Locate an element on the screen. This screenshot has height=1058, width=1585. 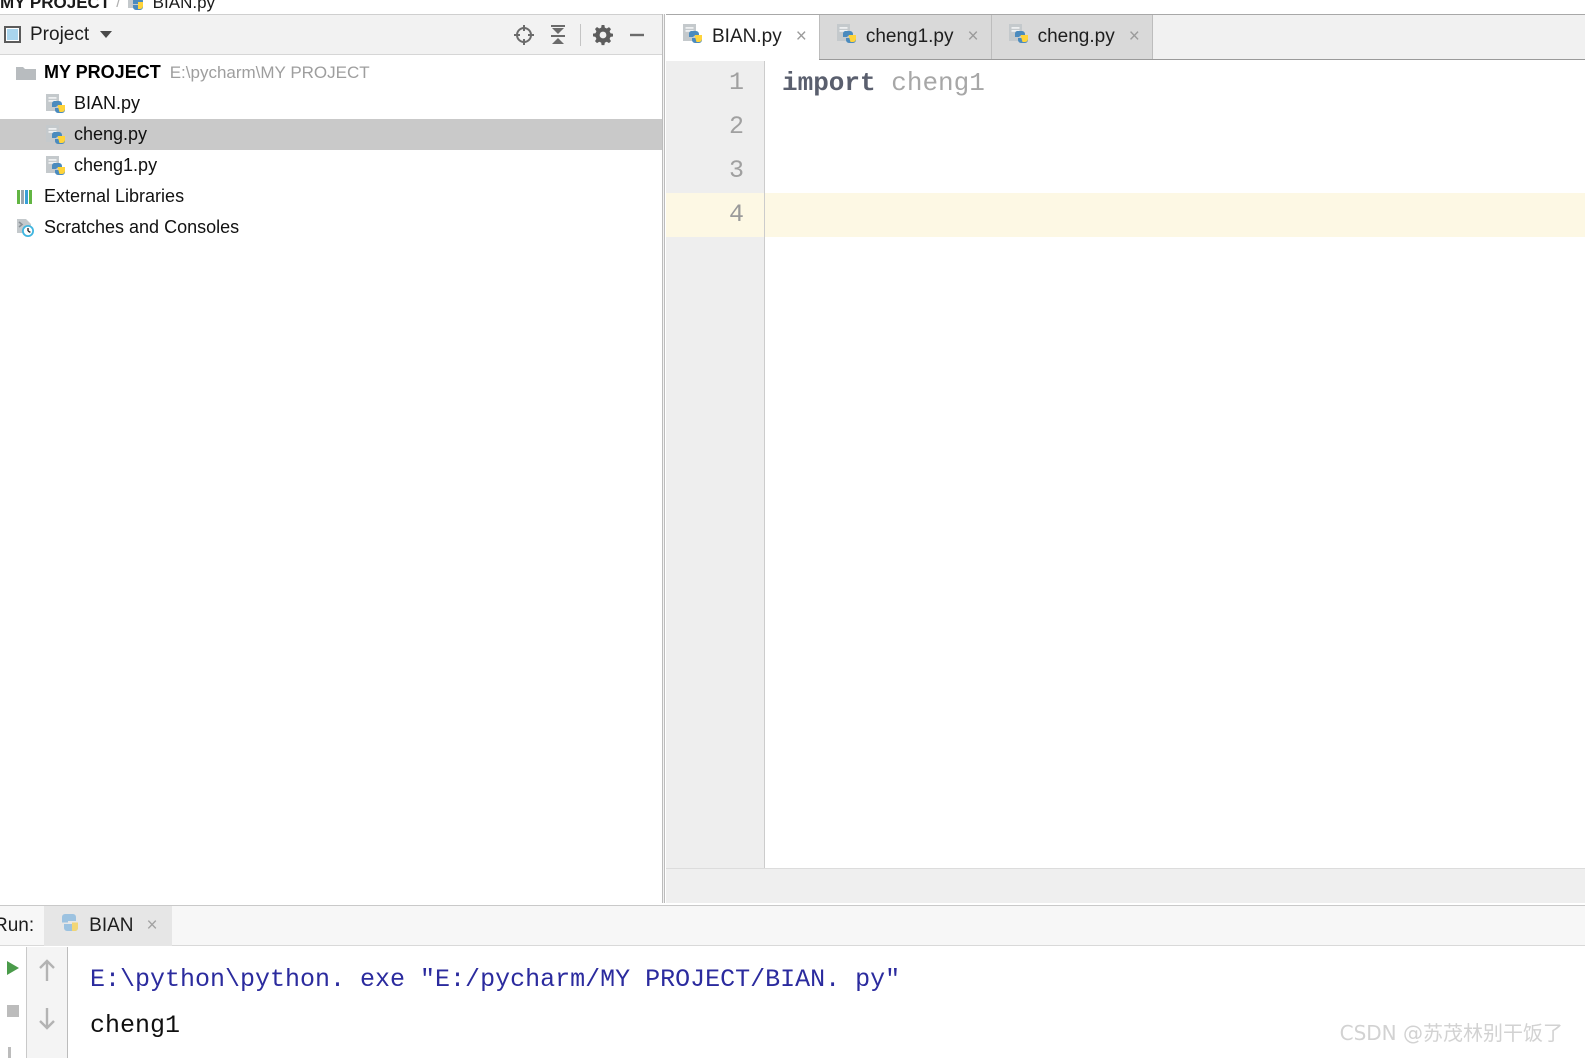
toolbar-divider is located at coordinates (580, 35).